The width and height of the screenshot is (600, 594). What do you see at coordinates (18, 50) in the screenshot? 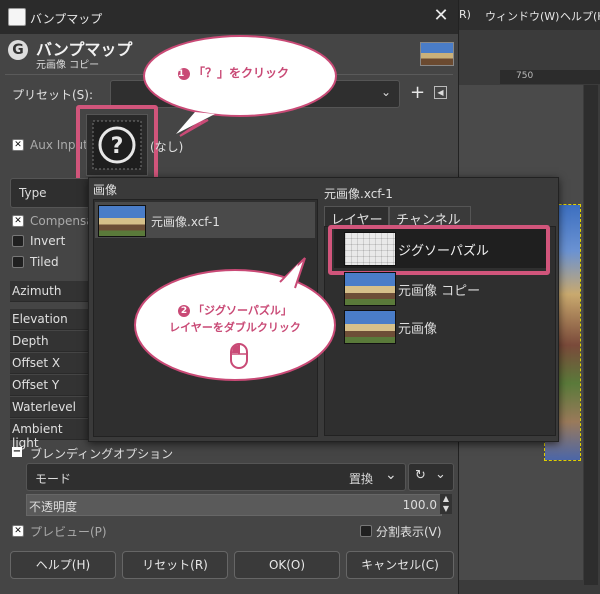
I see `gegl-logo-icon: G` at bounding box center [18, 50].